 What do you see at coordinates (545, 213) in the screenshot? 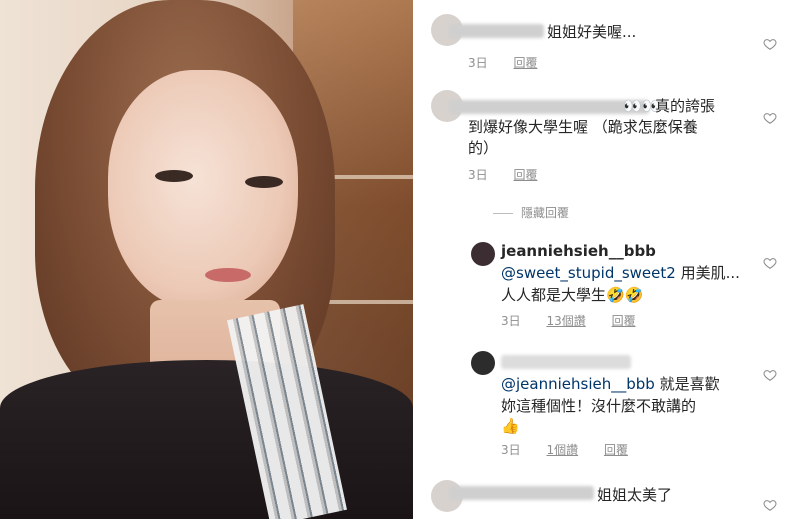
I see `hide-replies-label: 隱藏回覆` at bounding box center [545, 213].